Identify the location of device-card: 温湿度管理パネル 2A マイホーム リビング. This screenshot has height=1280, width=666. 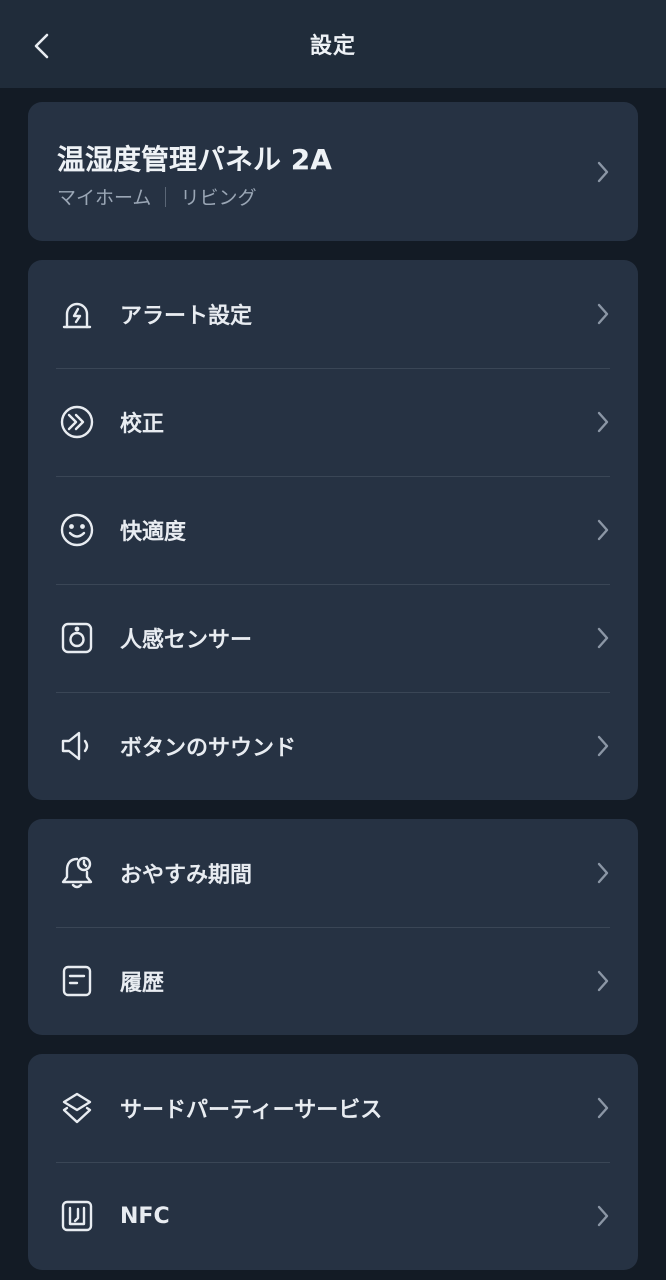
(333, 171).